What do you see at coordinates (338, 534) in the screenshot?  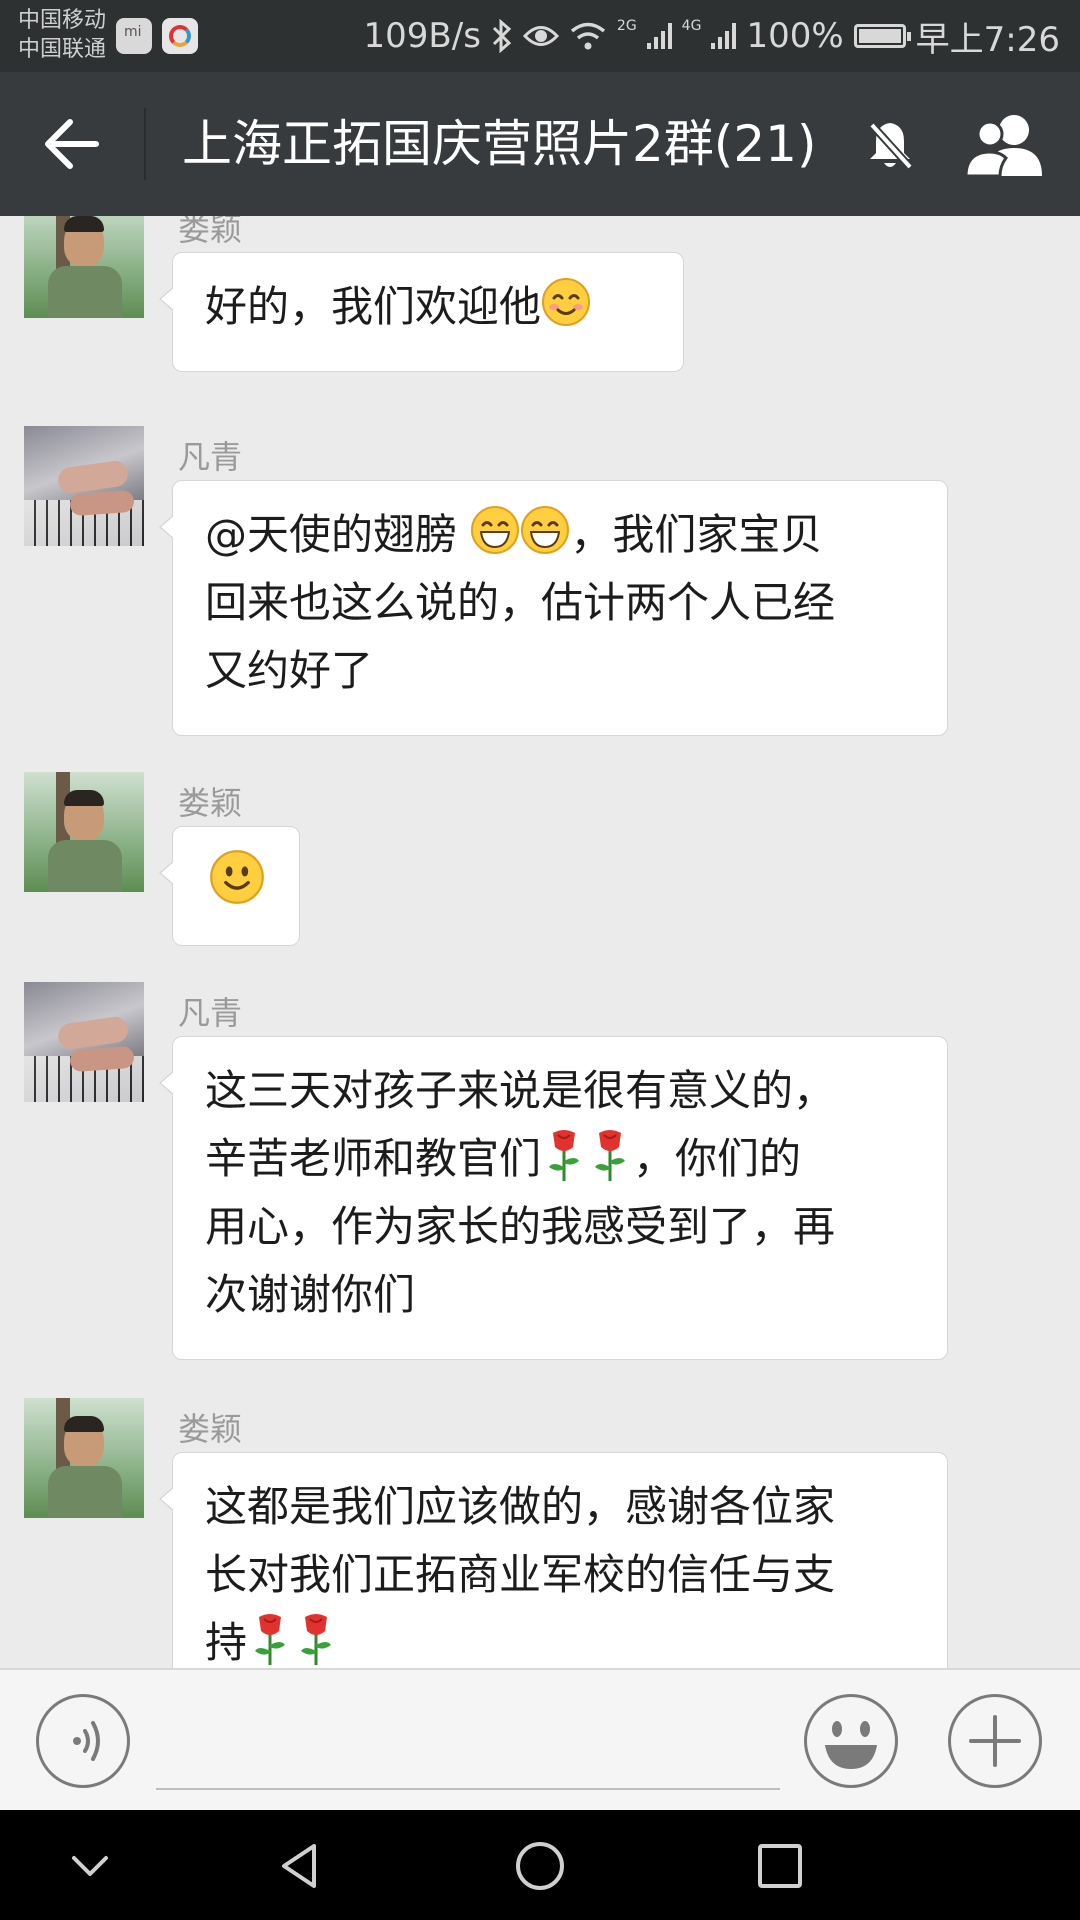 I see `mention-text: @天使的翅膀` at bounding box center [338, 534].